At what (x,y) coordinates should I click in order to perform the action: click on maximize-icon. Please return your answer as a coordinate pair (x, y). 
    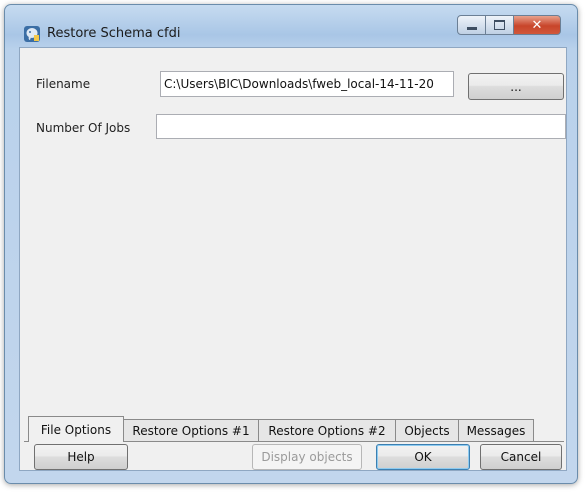
    Looking at the image, I should click on (499, 25).